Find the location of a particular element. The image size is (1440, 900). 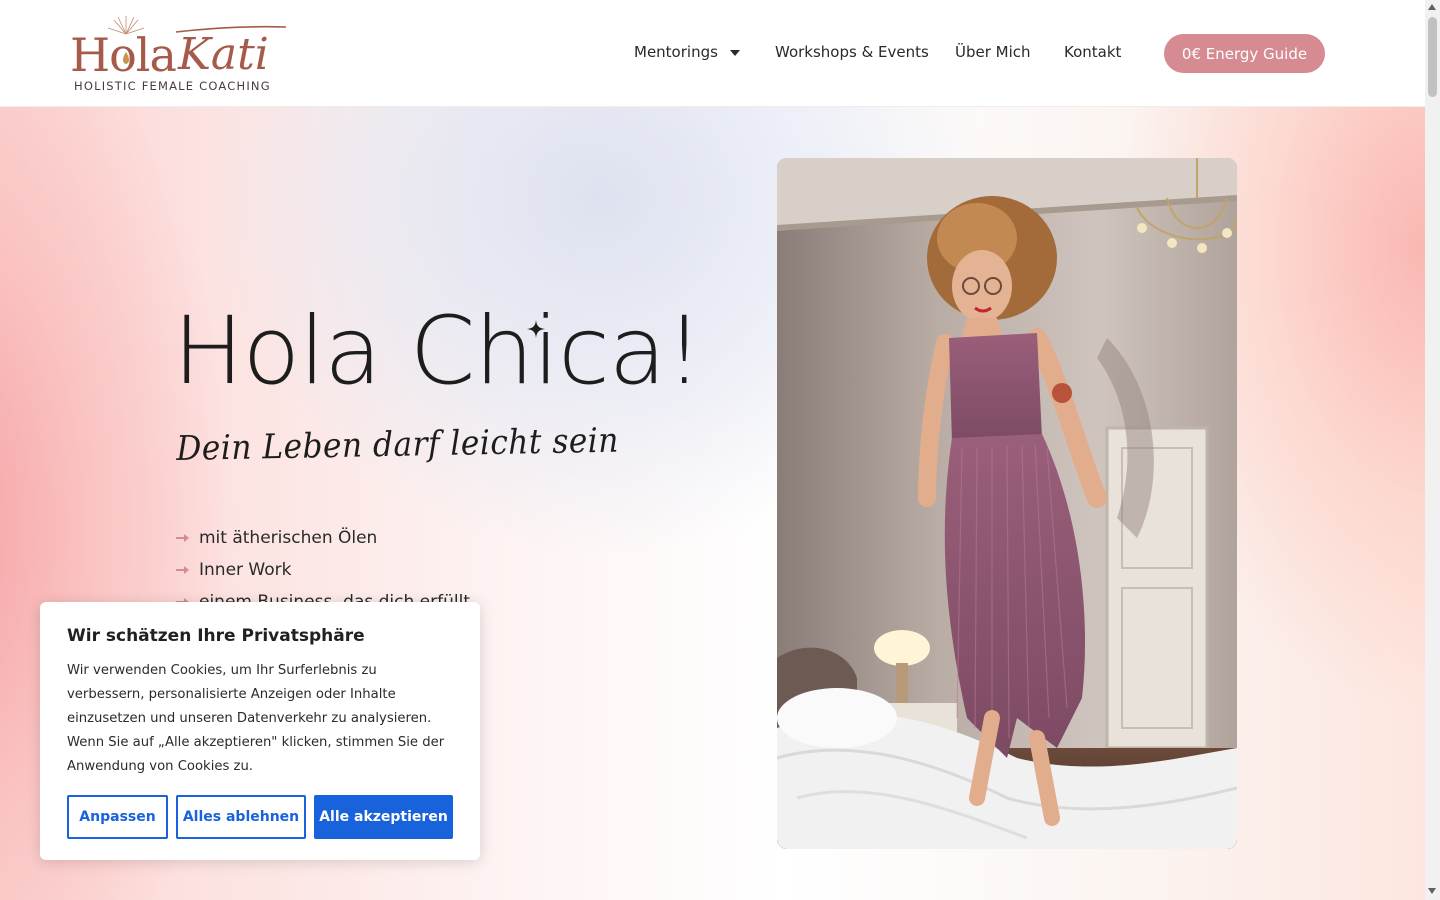

nav-kontakt: Kontakt is located at coordinates (1092, 52).